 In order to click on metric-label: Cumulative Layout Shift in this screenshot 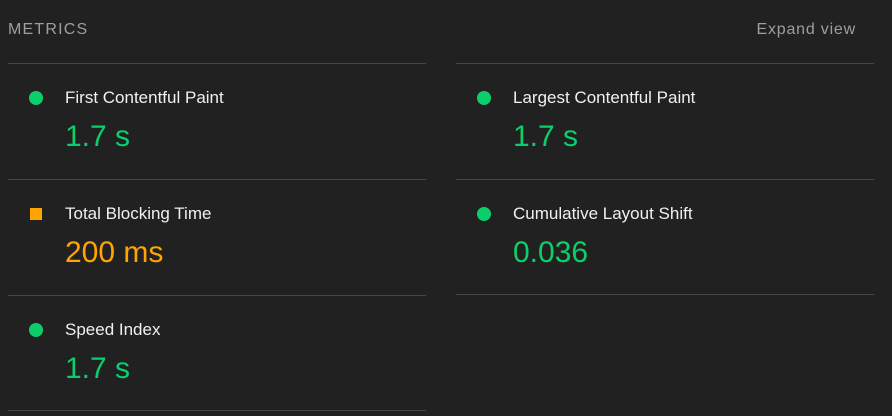, I will do `click(603, 213)`.